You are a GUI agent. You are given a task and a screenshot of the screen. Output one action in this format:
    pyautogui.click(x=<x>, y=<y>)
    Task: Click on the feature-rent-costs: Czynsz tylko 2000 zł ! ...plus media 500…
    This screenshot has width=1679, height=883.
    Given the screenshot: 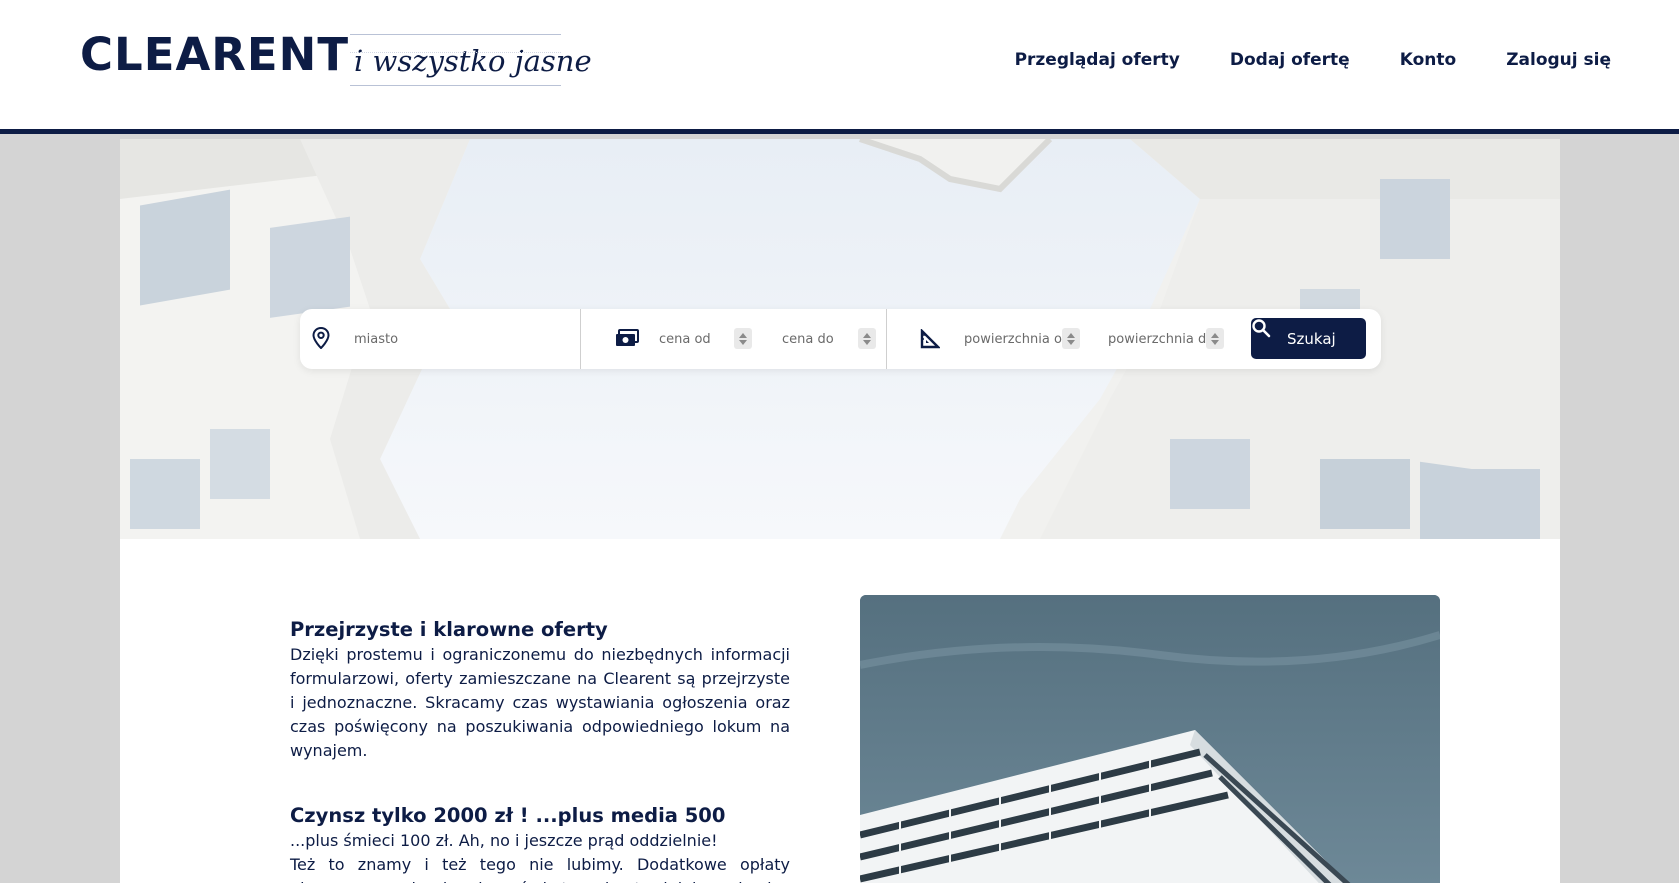 What is the action you would take?
    pyautogui.click(x=540, y=843)
    